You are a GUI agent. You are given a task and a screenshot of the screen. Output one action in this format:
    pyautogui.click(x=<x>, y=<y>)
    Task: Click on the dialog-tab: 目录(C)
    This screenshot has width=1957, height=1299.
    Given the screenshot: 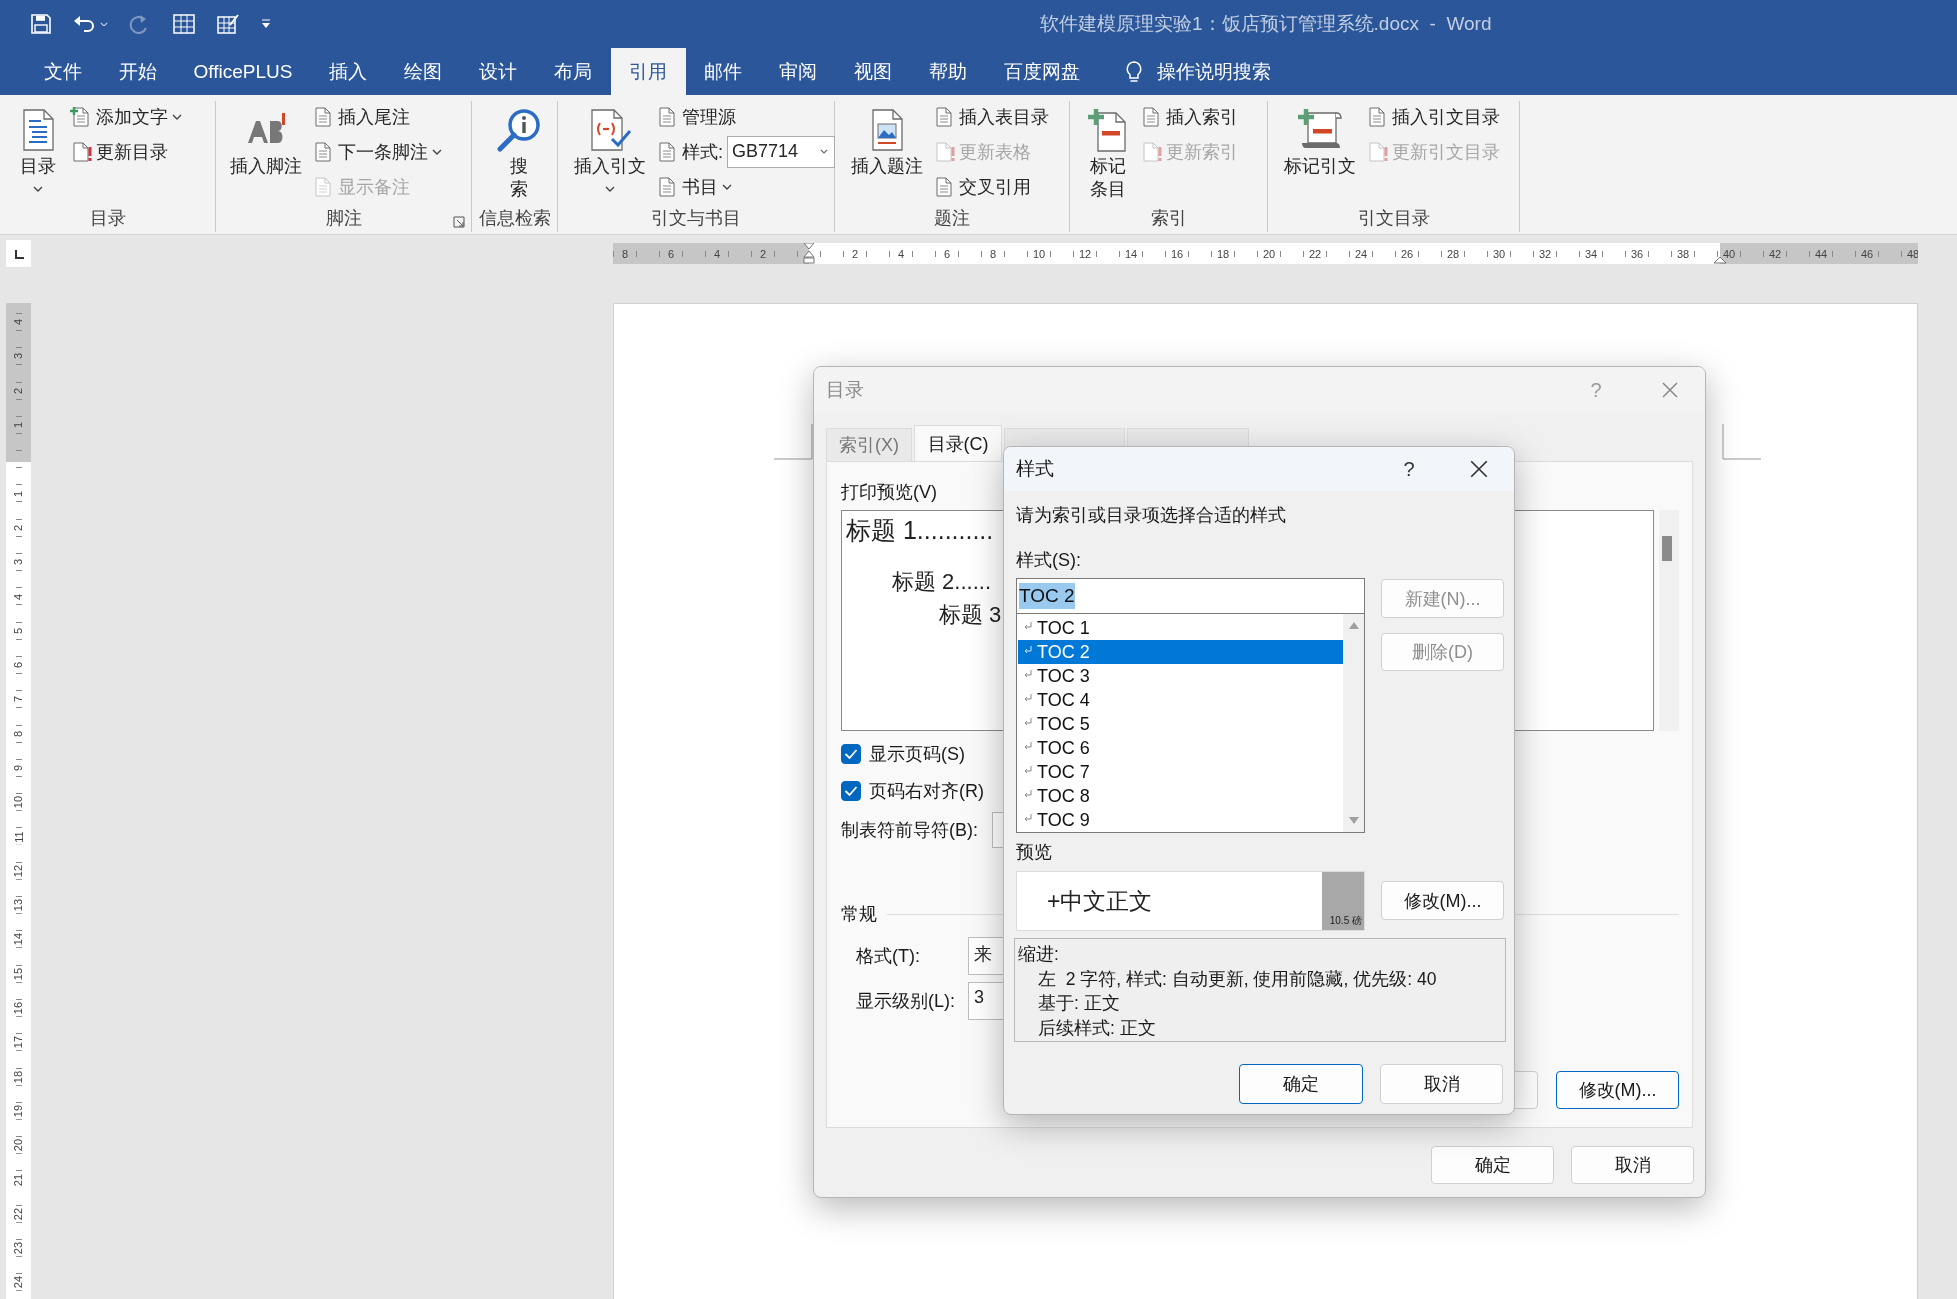 What is the action you would take?
    pyautogui.click(x=958, y=443)
    